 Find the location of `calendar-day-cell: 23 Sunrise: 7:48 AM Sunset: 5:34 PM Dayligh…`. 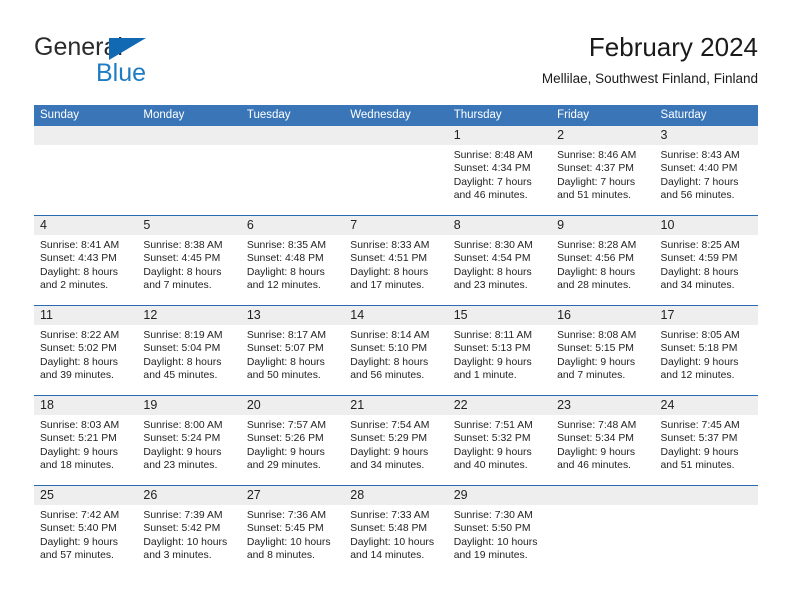

calendar-day-cell: 23 Sunrise: 7:48 AM Sunset: 5:34 PM Dayligh… is located at coordinates (603, 440).